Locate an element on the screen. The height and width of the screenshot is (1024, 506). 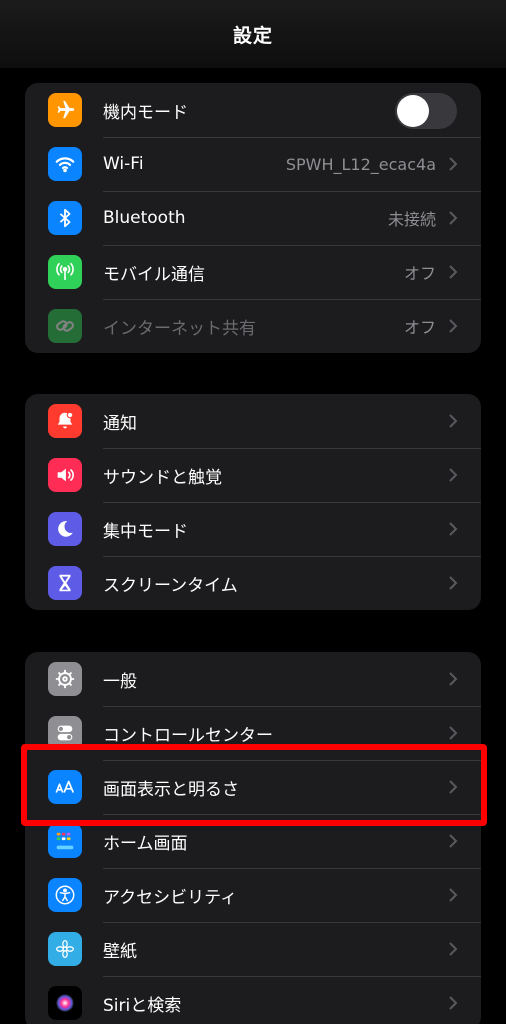
moon-icon is located at coordinates (65, 529).